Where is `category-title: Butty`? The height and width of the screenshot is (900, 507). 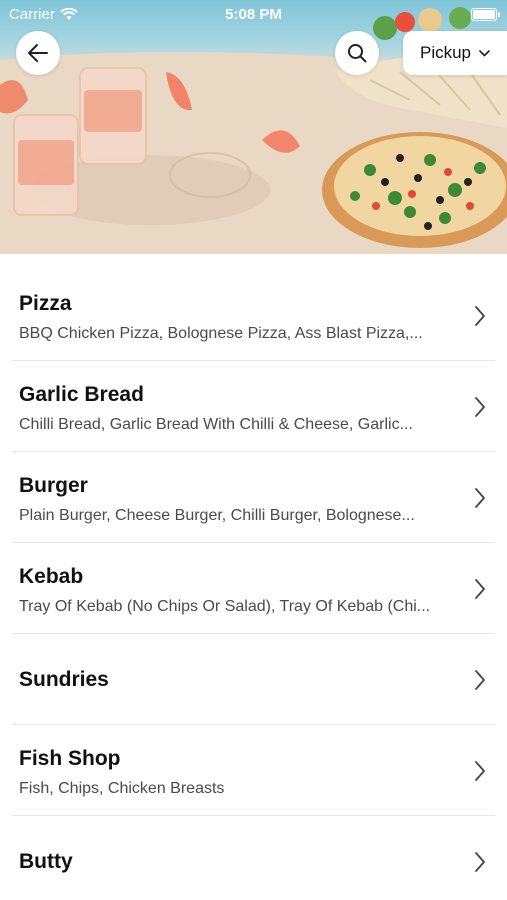
category-title: Butty is located at coordinates (46, 861).